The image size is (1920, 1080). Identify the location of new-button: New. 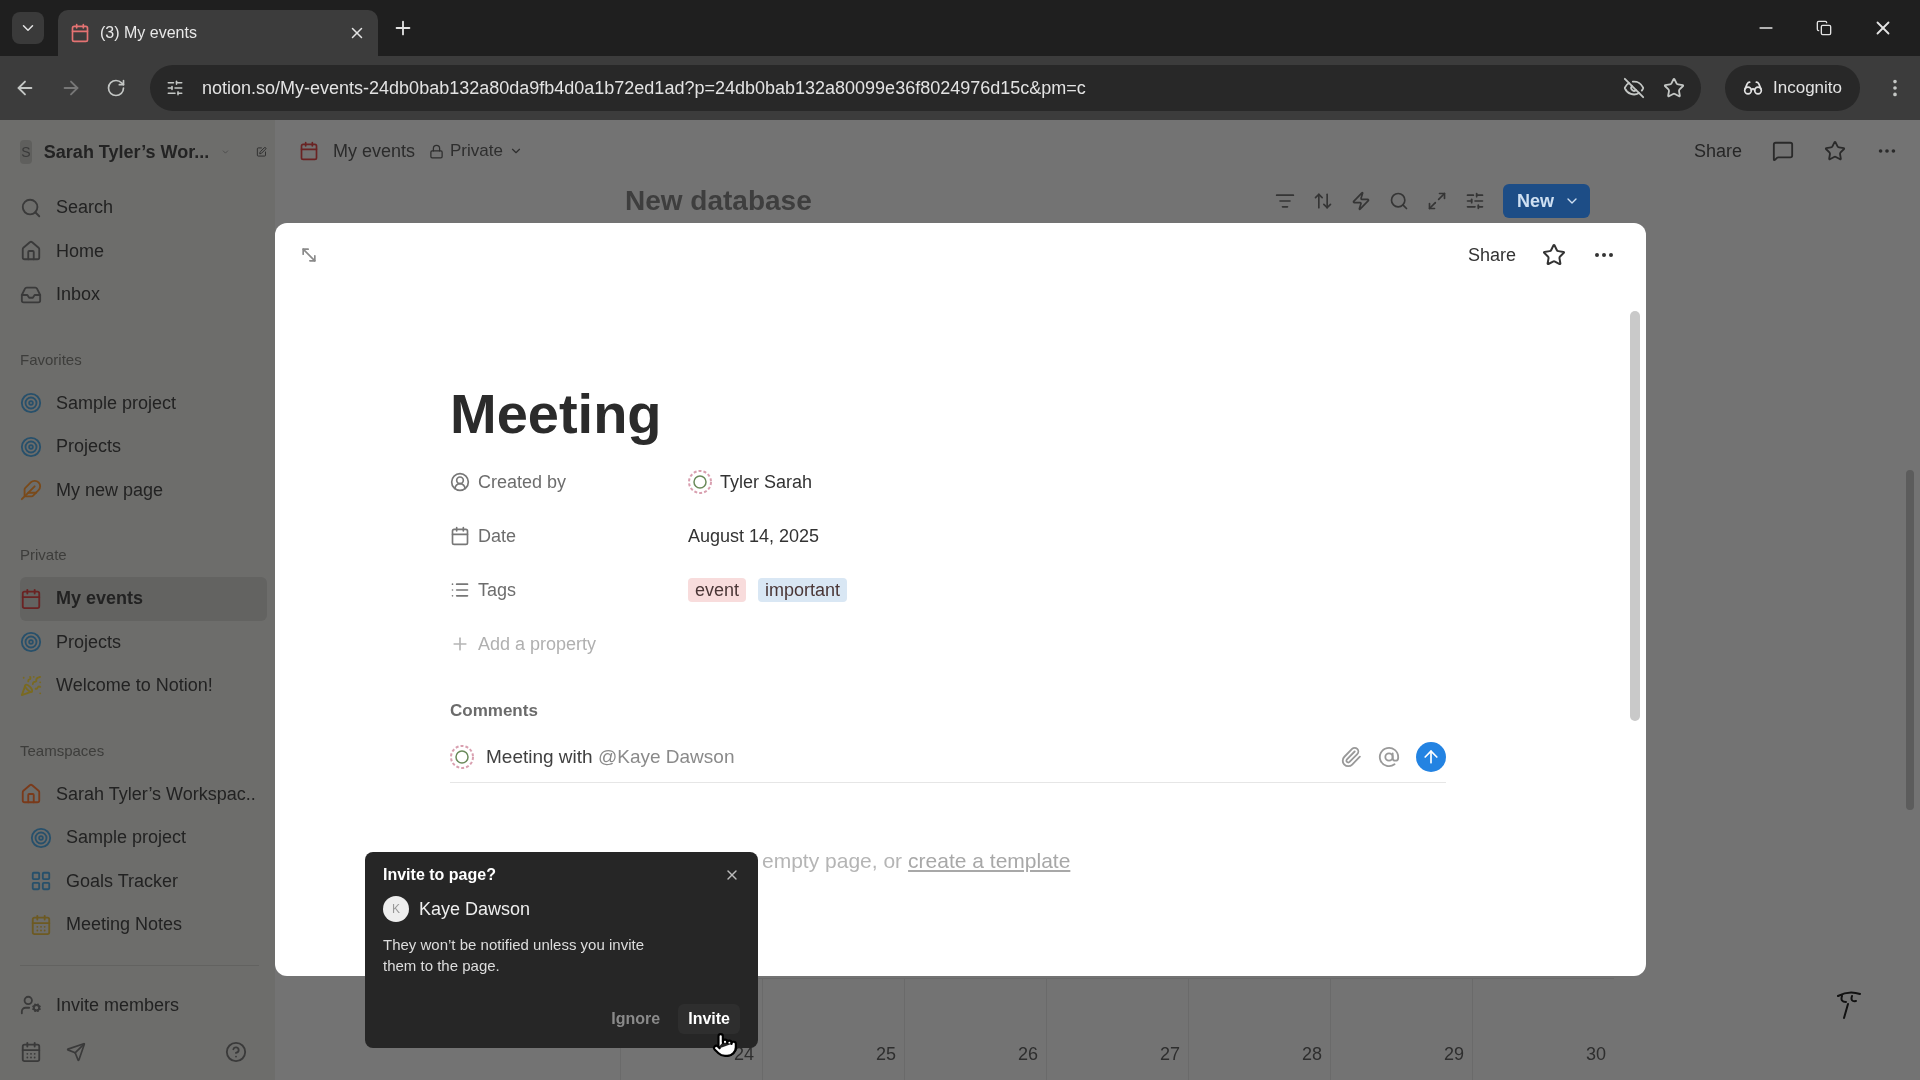
(1546, 201).